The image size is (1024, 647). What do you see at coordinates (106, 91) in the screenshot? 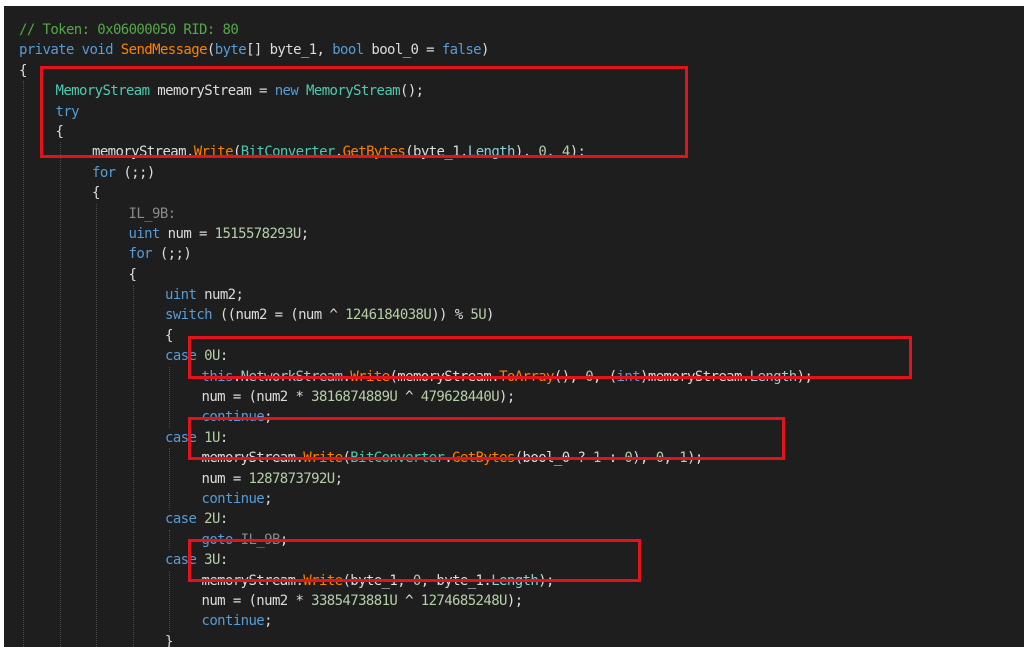
I see `code-token: MemoryStream` at bounding box center [106, 91].